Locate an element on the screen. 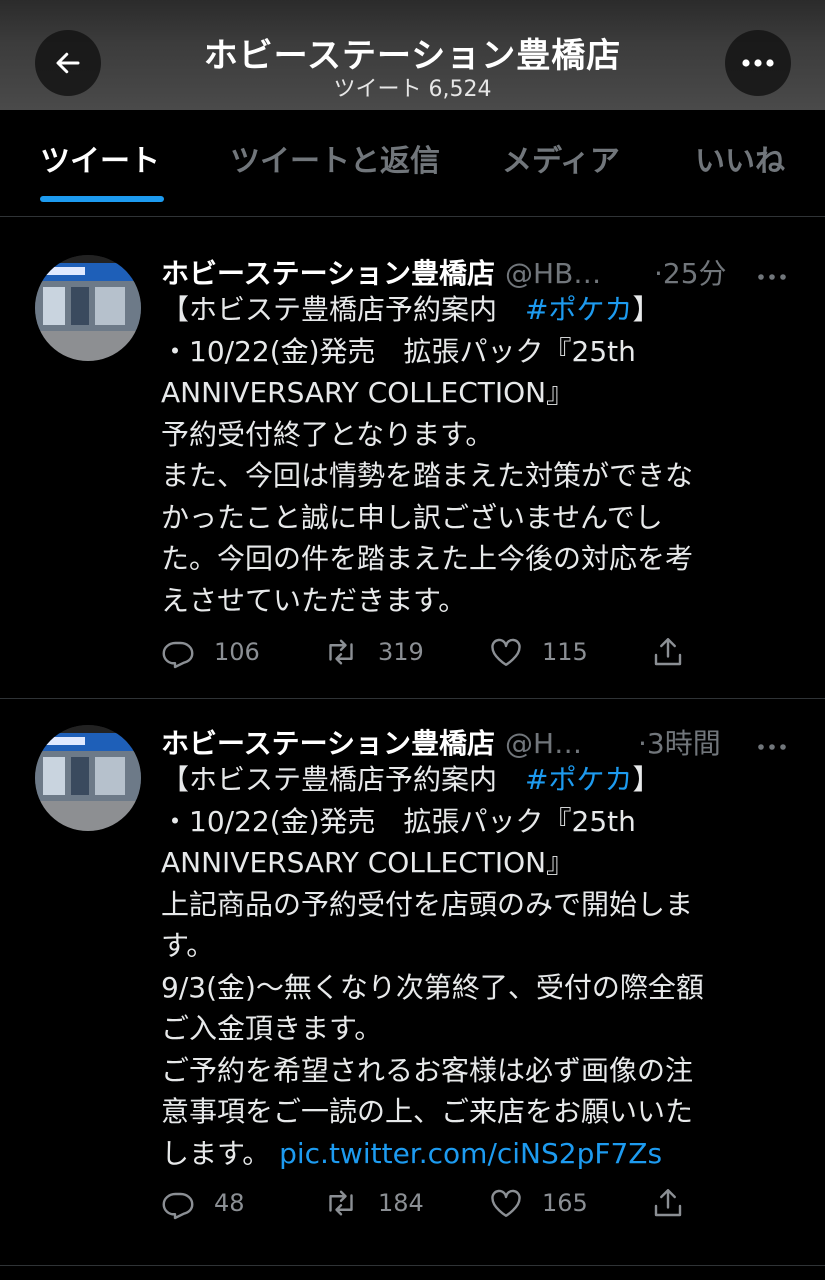 This screenshot has height=1280, width=825. tweet-actions: 106 319 115 is located at coordinates (430, 654).